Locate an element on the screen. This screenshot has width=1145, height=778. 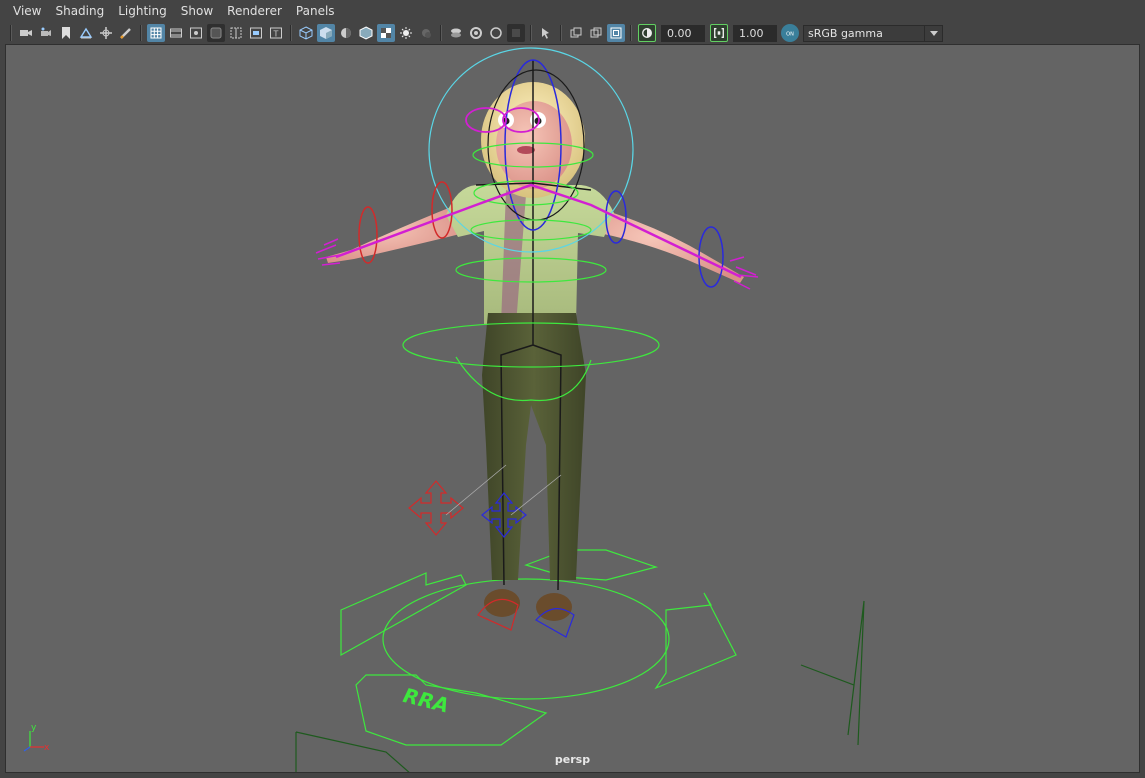
svg-text: T is located at coordinates (276, 34).